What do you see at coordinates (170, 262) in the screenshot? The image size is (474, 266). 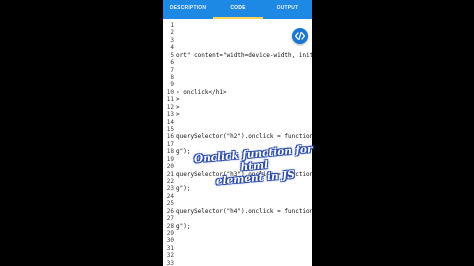 I see `line-number: 33` at bounding box center [170, 262].